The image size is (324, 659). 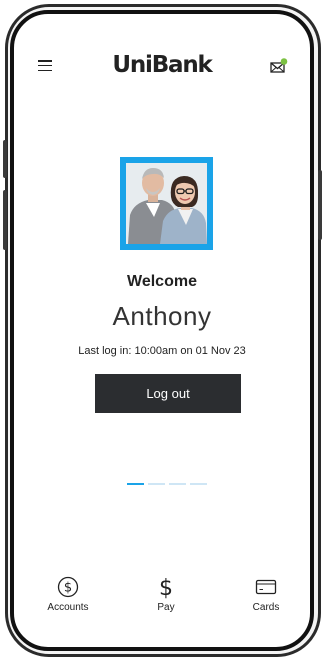 I want to click on tab-pay-label: Pay, so click(x=166, y=607).